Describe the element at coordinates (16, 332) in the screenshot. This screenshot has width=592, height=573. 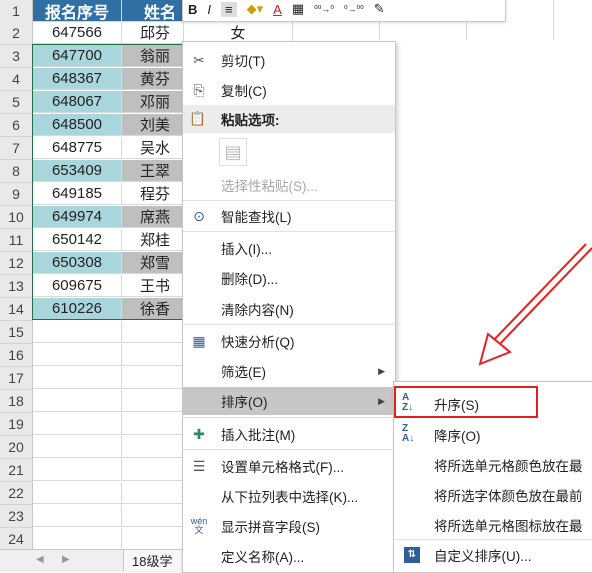
I see `row-header: 15` at that location.